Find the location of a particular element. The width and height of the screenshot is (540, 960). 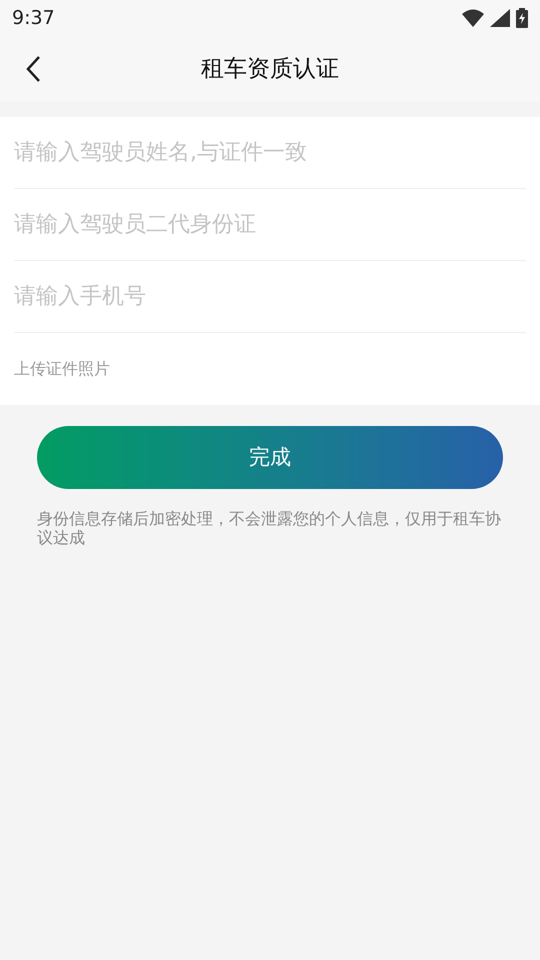

submit-button: 完成 is located at coordinates (270, 457).